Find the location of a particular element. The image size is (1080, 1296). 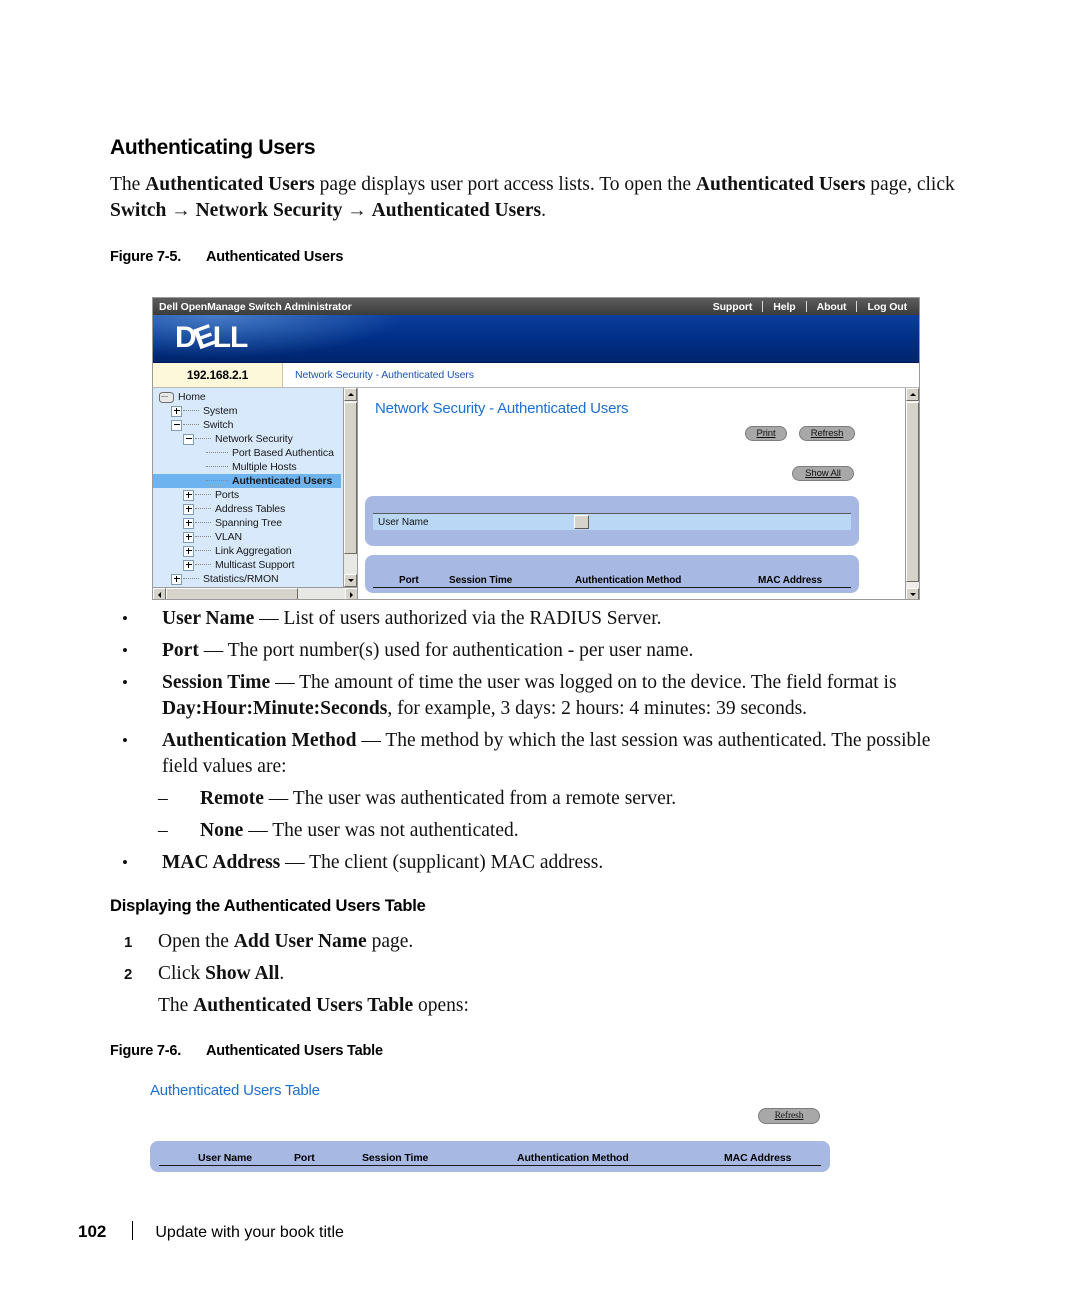

tree-item-label: Spanning Tree is located at coordinates (249, 523).